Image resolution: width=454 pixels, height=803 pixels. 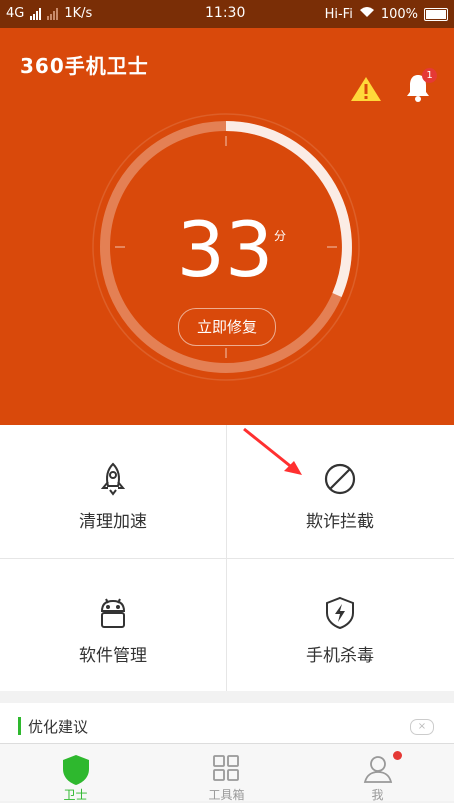 I want to click on shield-icon, so click(x=76, y=772).